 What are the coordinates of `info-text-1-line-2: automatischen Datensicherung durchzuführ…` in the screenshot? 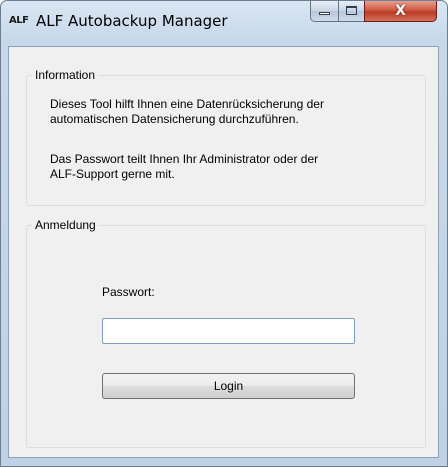 It's located at (174, 119).